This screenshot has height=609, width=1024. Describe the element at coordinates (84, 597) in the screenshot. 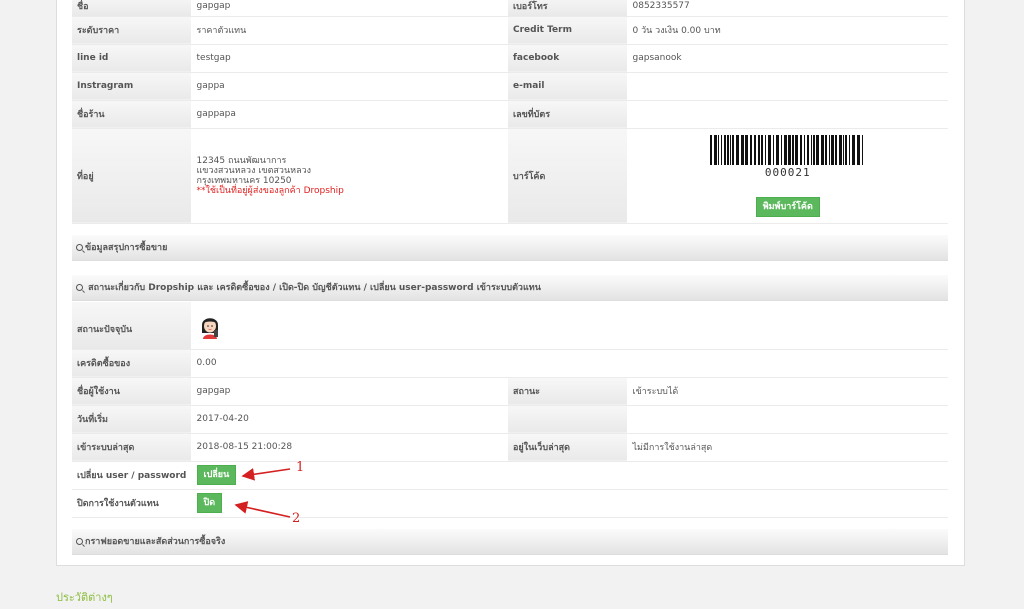

I see `history-title: ประวัติต่างๆ` at that location.